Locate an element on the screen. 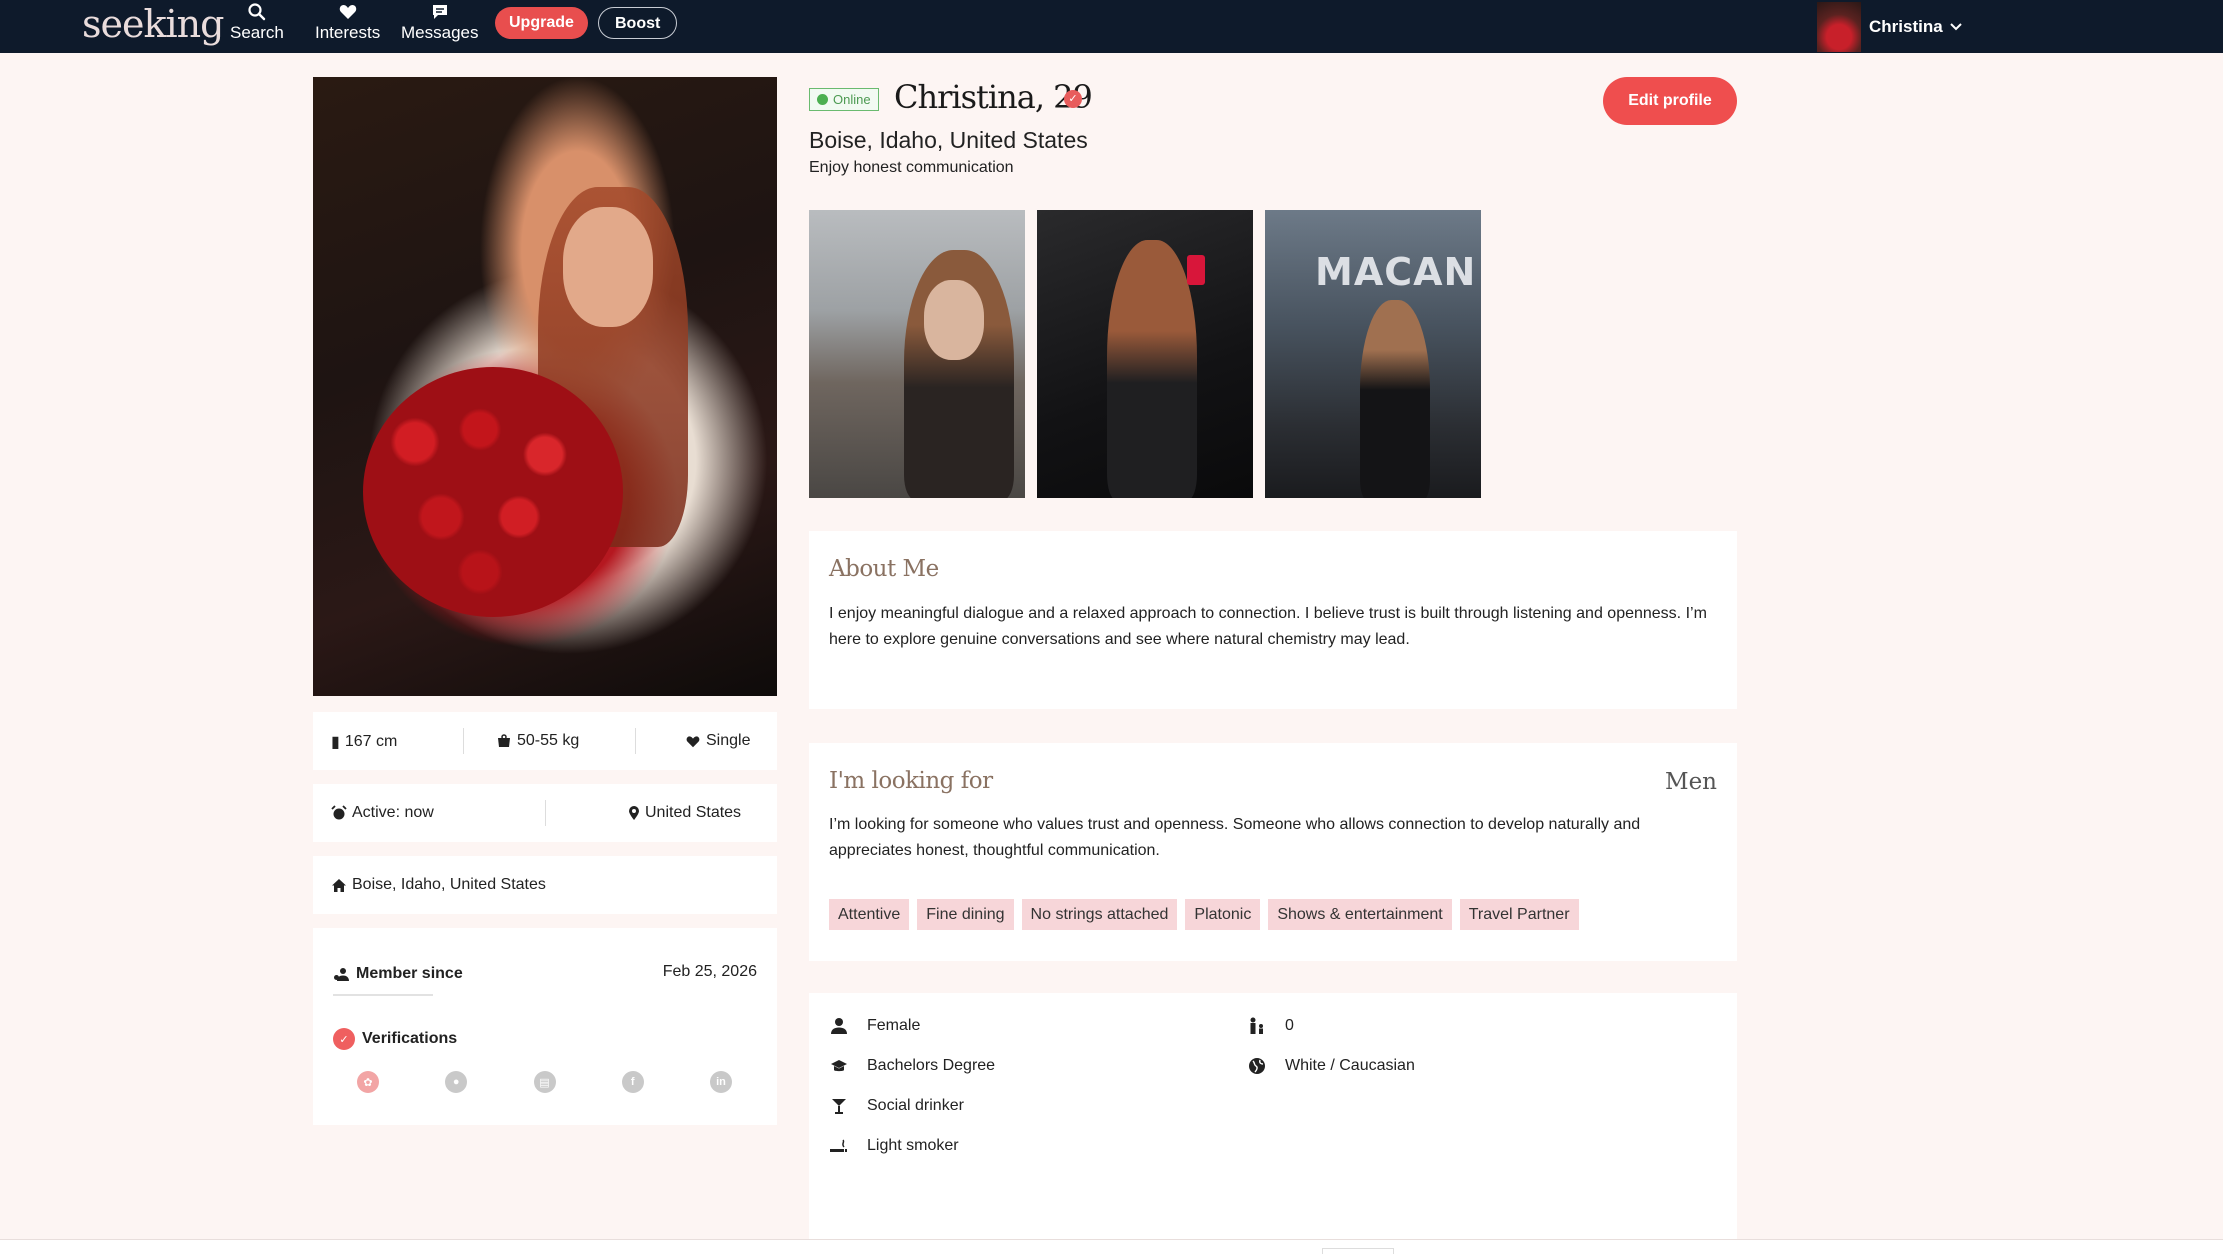 The width and height of the screenshot is (2223, 1254). drinking-detail: Social drinker is located at coordinates (896, 1106).